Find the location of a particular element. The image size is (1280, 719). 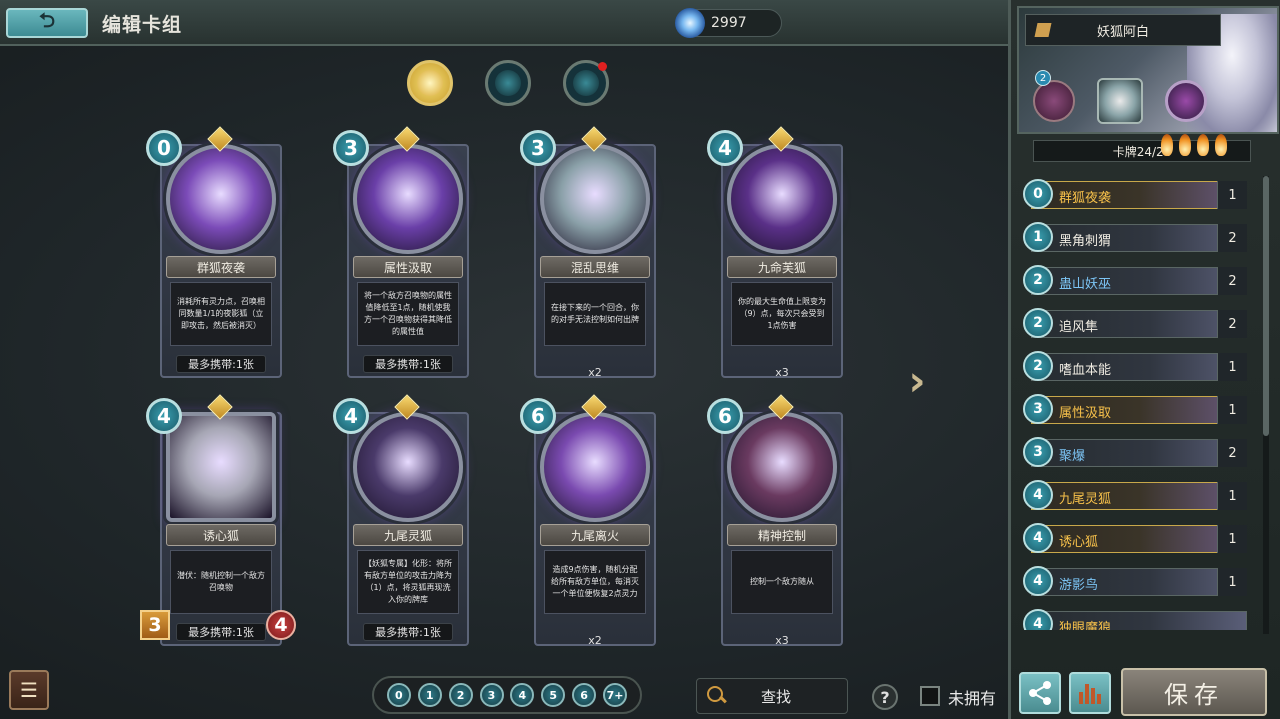

card: 3 混乱思维 在接下来的一个回合，你的对手无法控制如何出牌 x2 is located at coordinates (595, 258).